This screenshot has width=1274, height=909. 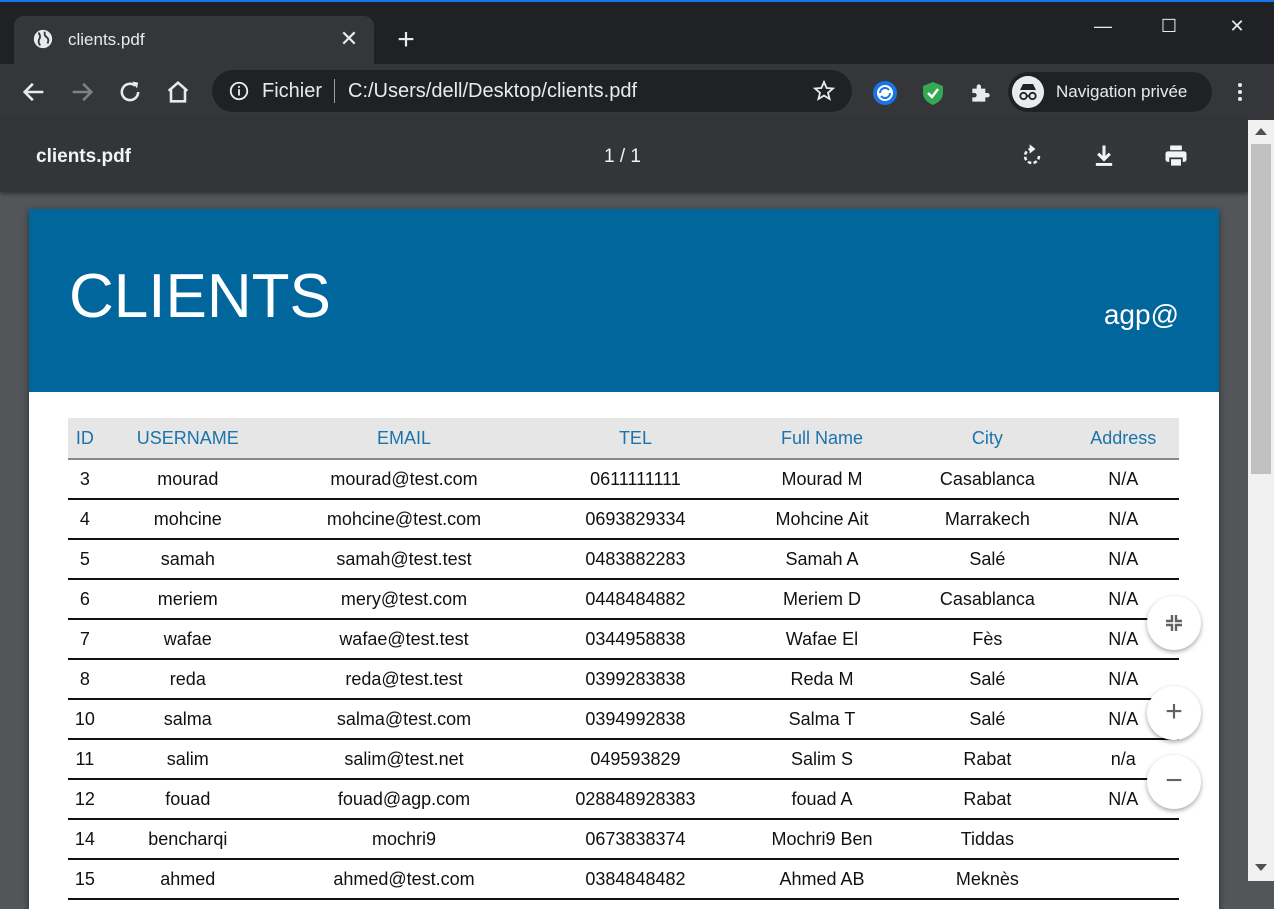 What do you see at coordinates (187, 719) in the screenshot?
I see `table-cell: salma` at bounding box center [187, 719].